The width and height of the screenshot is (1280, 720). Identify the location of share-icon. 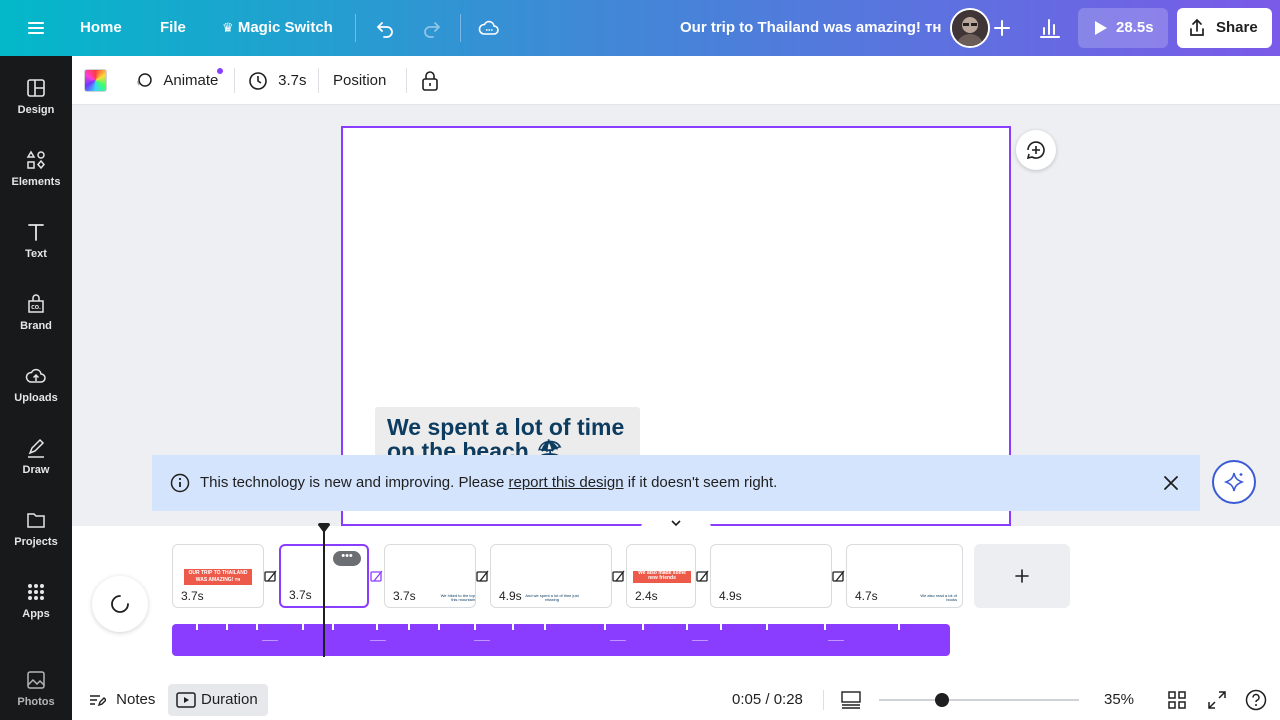
(1197, 27).